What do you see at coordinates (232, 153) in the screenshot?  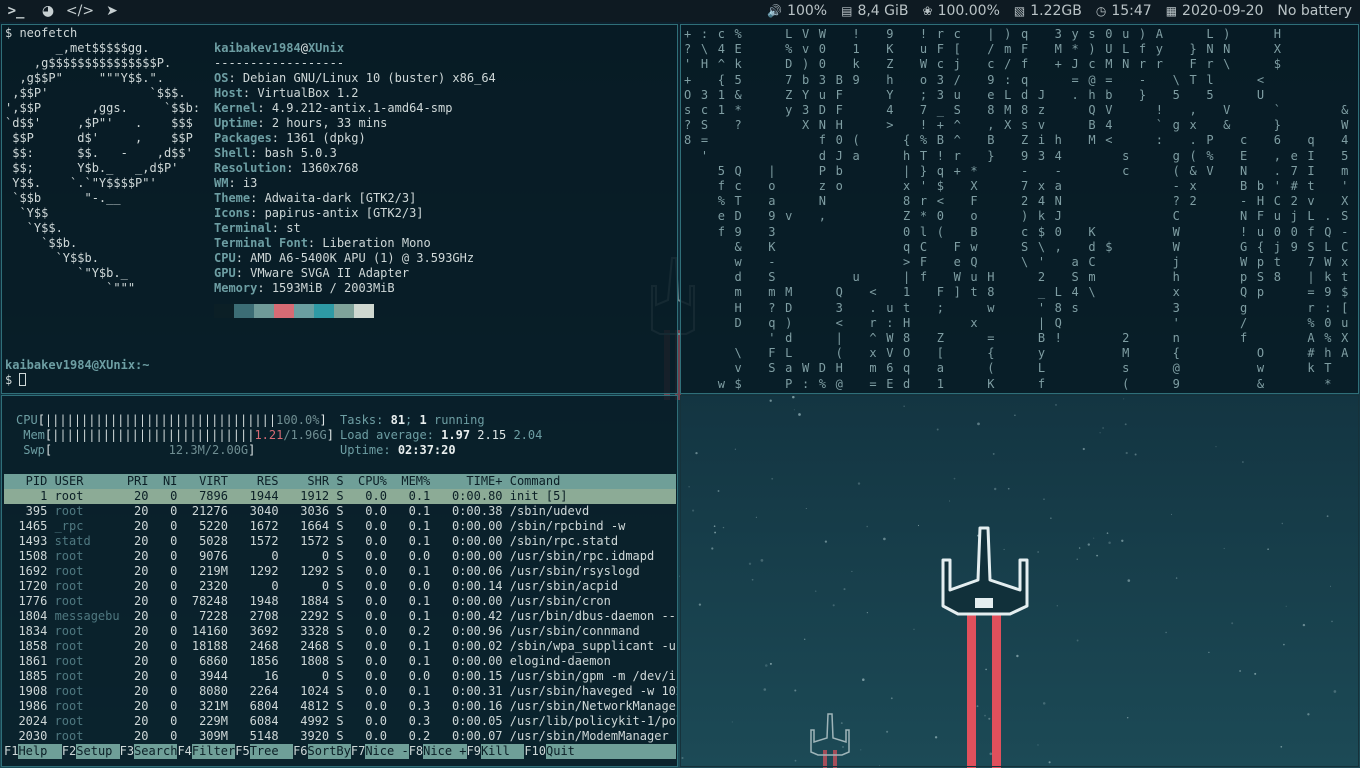 I see `info-key: Shell` at bounding box center [232, 153].